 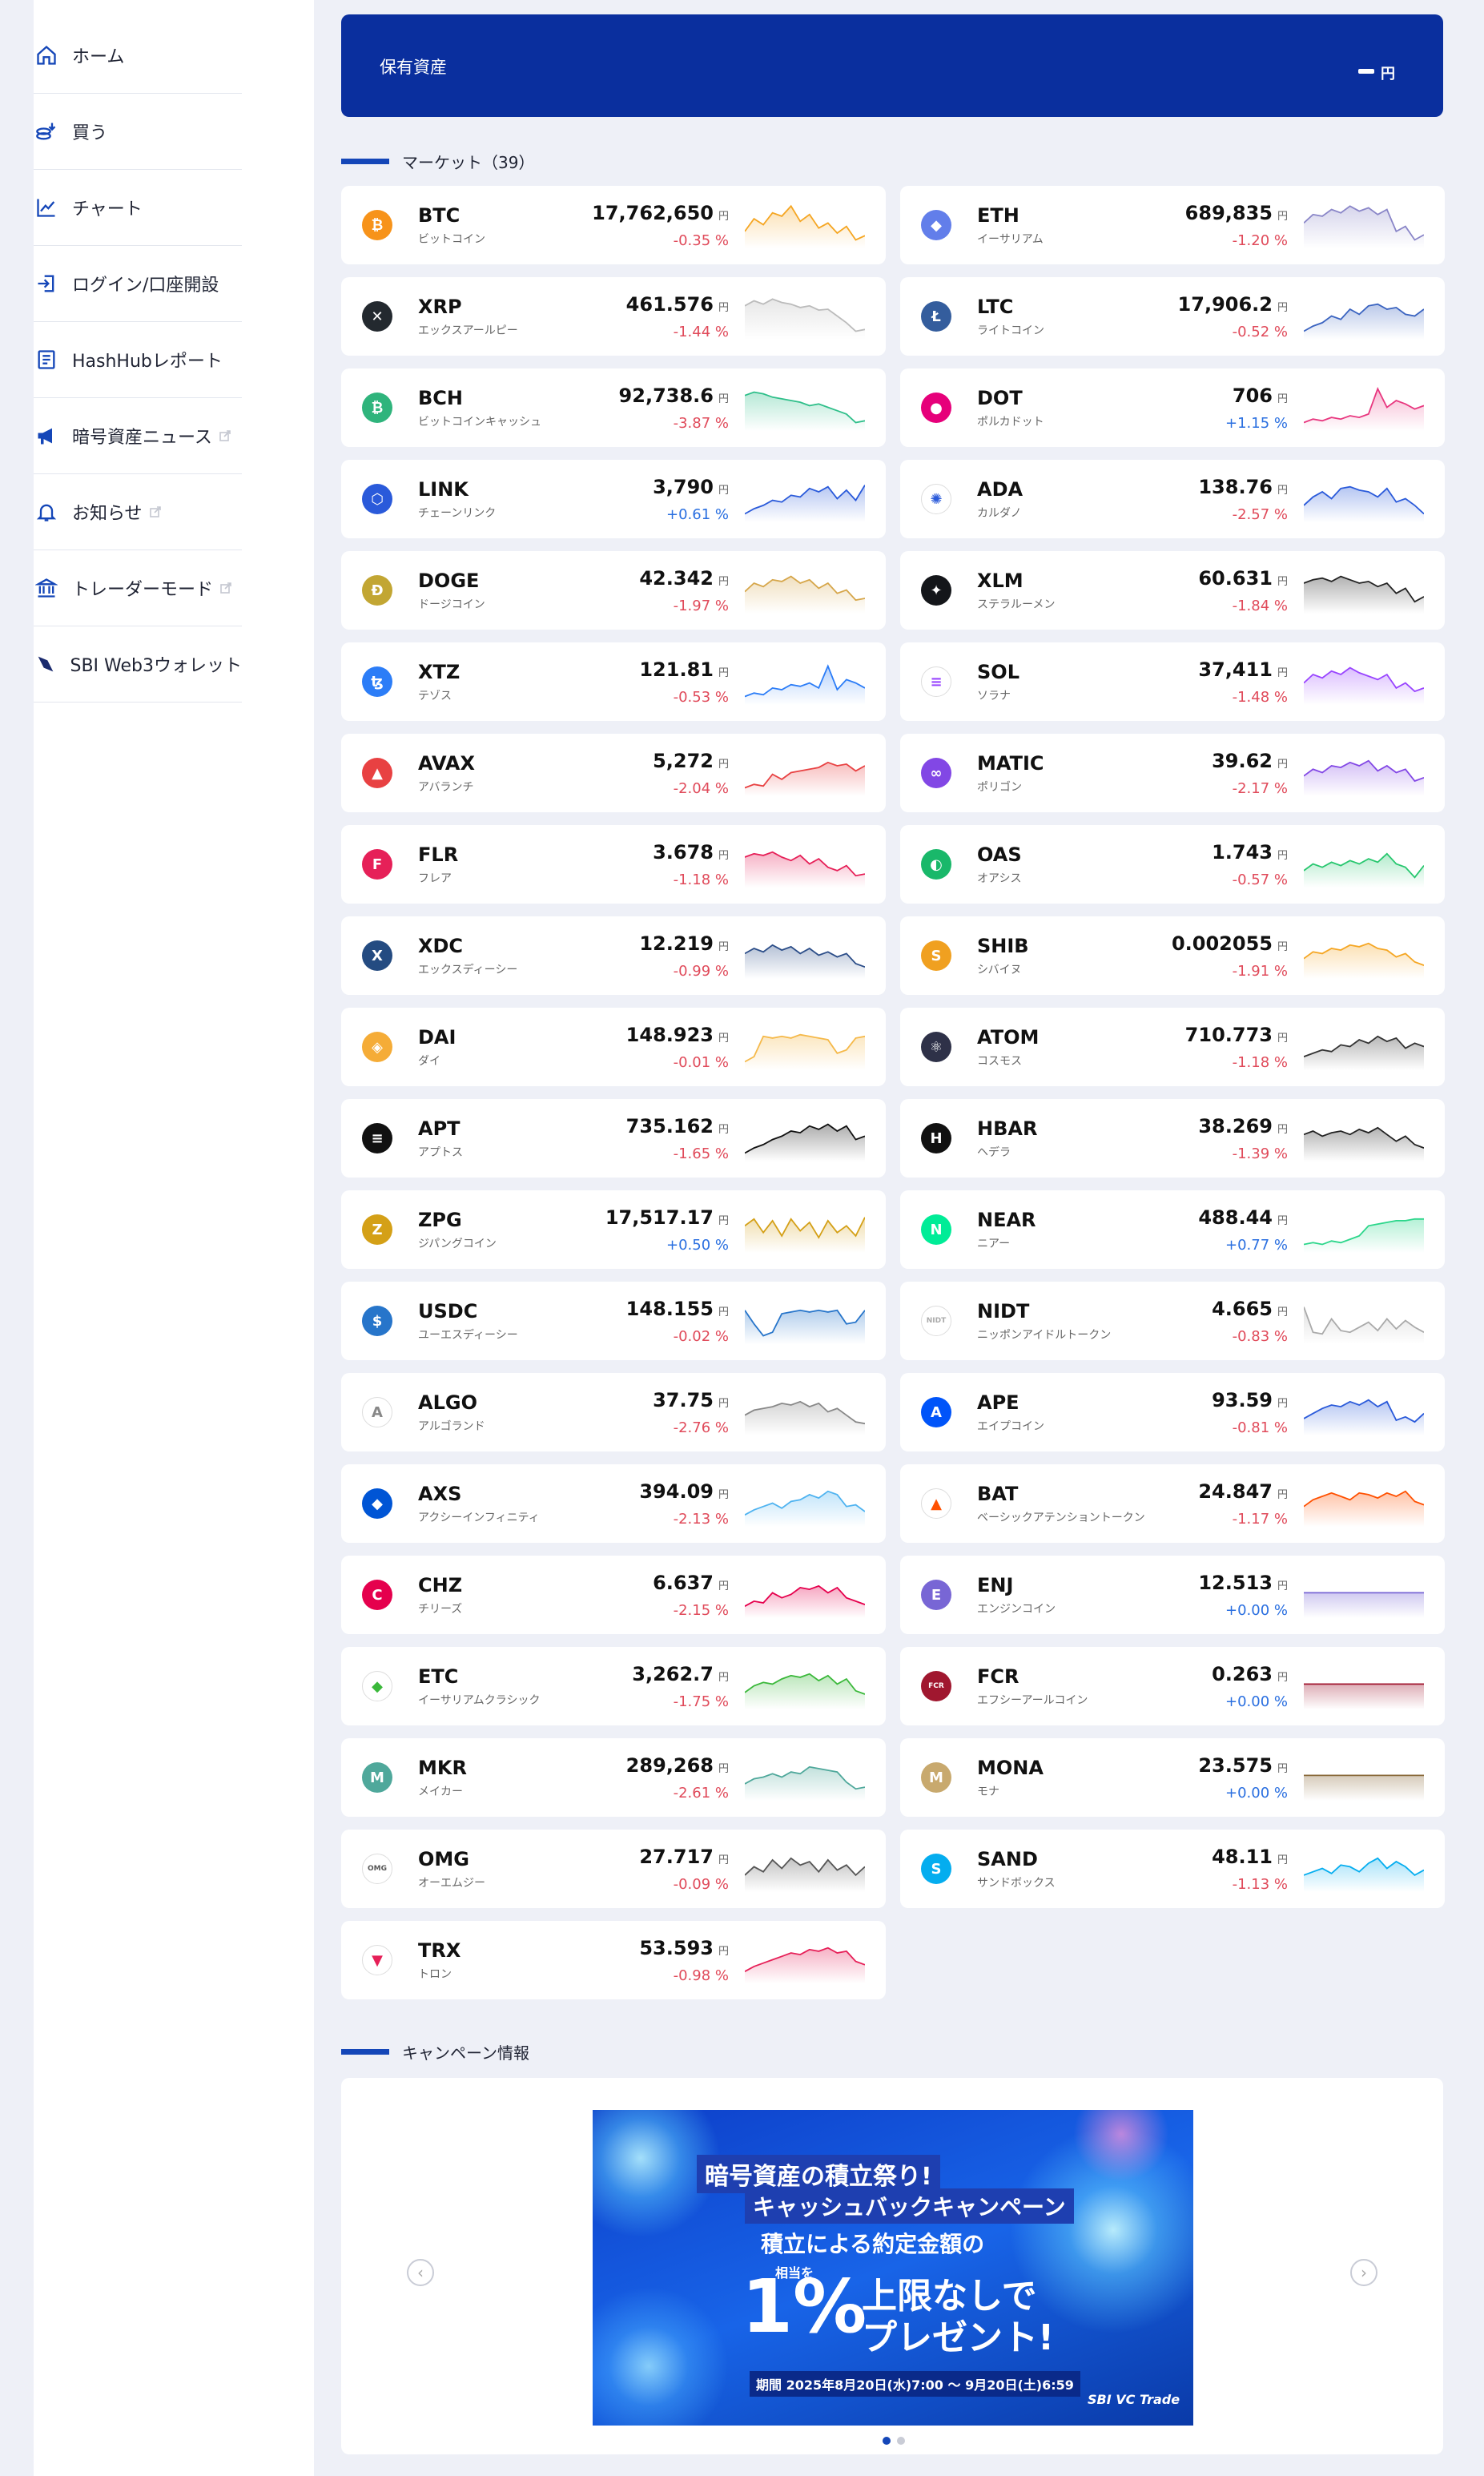 What do you see at coordinates (1172, 1503) in the screenshot?
I see `coin-card-bat: ▲ BAT ベーシックアテンショントークン 24.847 円 -1.17 %` at bounding box center [1172, 1503].